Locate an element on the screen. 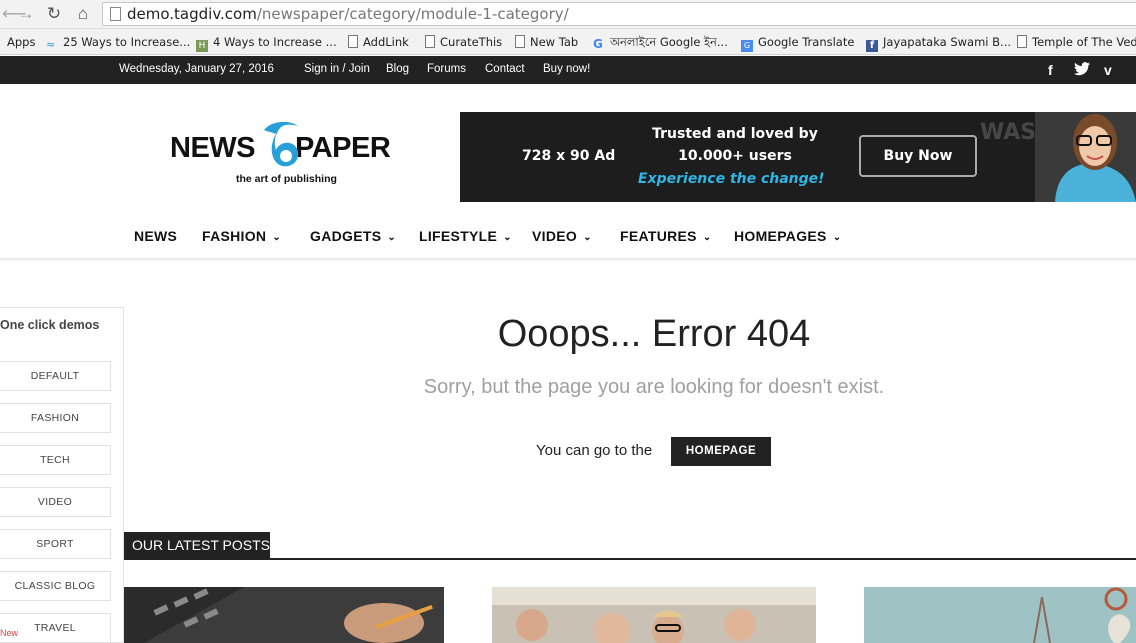 The image size is (1136, 643). ad-person-image is located at coordinates (1085, 157).